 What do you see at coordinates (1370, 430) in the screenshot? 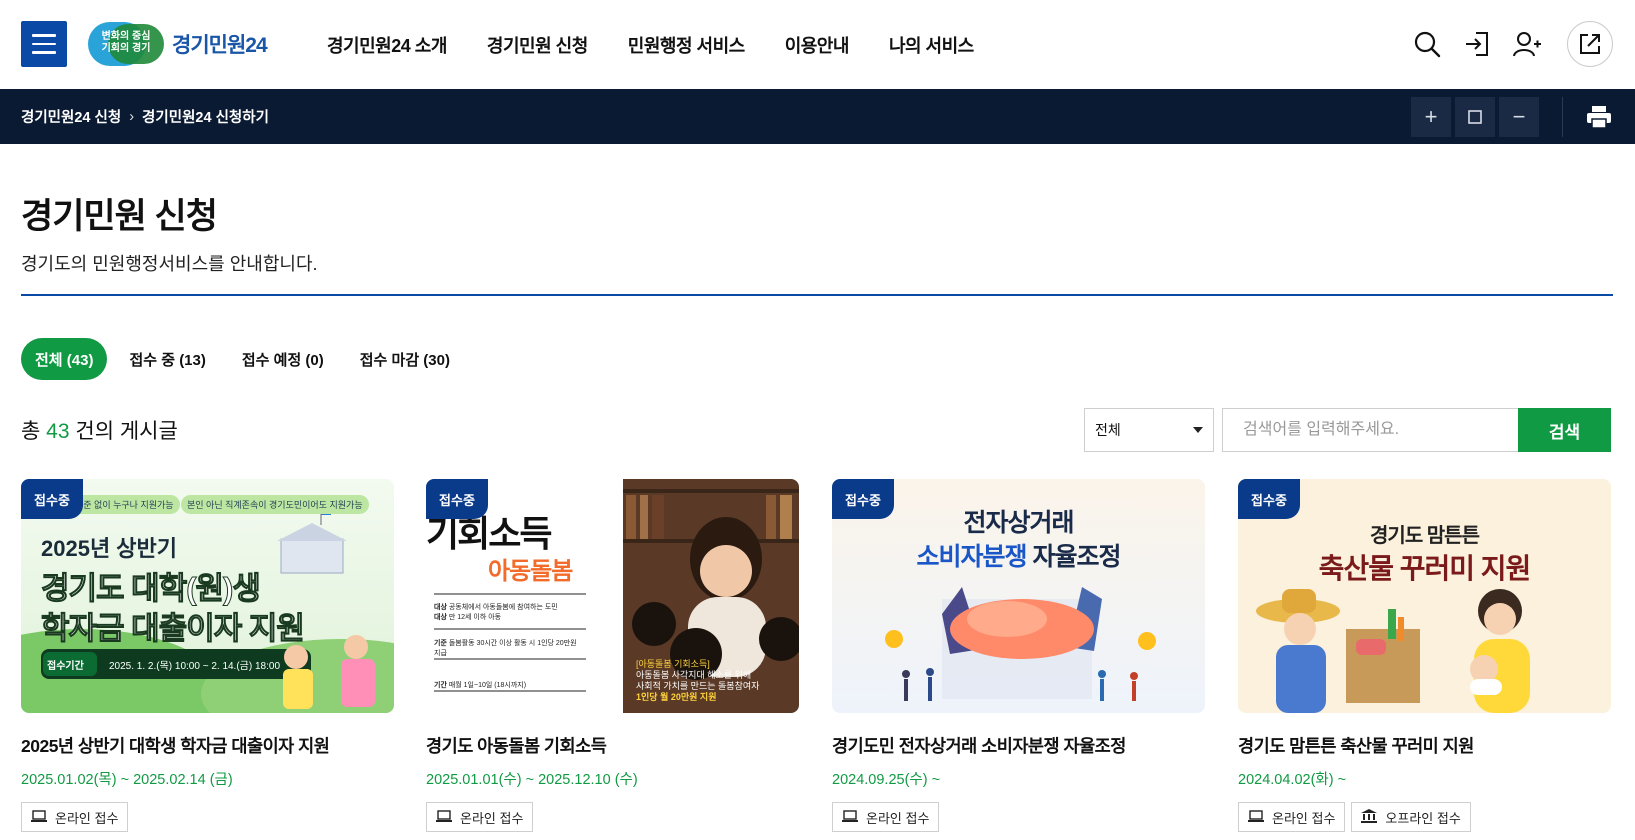
I see `search-input` at bounding box center [1370, 430].